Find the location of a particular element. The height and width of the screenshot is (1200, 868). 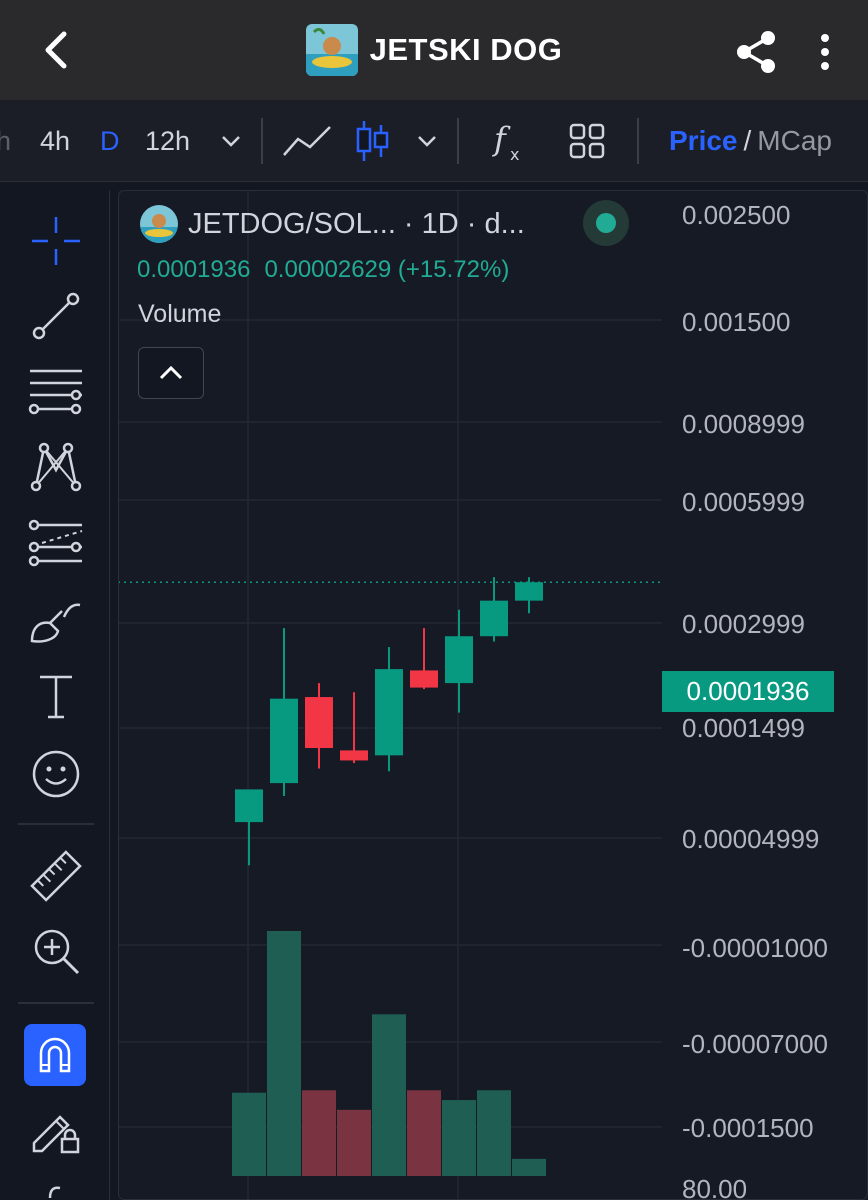

svg-text: f is located at coordinates (501, 139).